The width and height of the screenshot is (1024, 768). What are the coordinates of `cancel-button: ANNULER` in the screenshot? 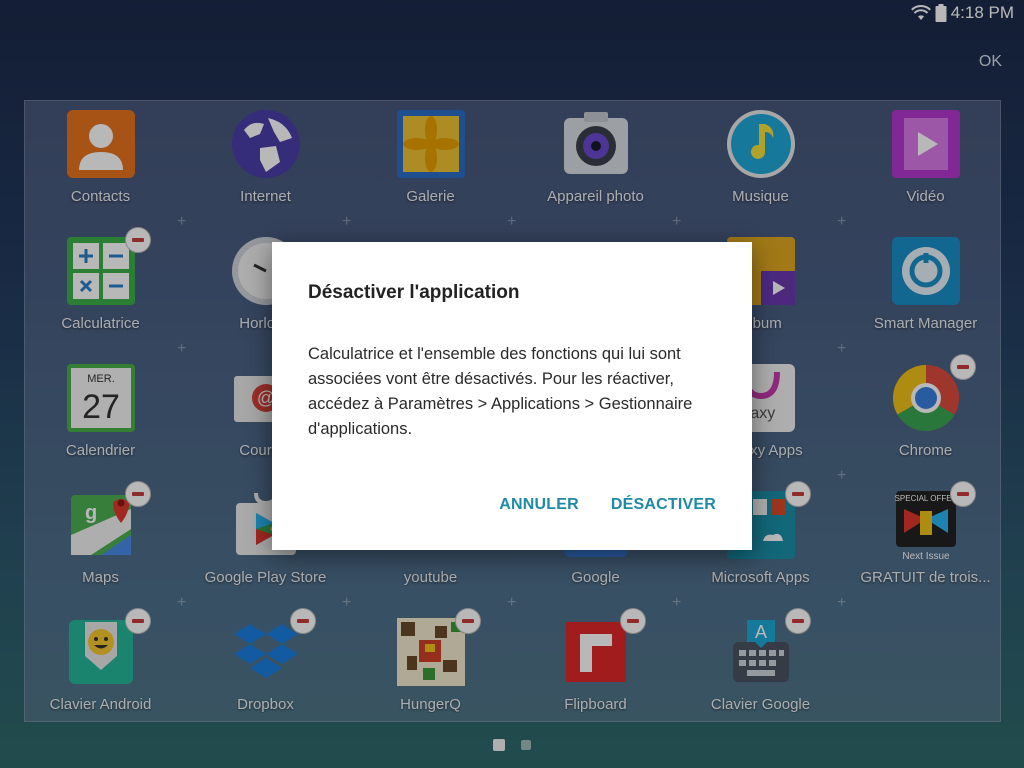 It's located at (539, 505).